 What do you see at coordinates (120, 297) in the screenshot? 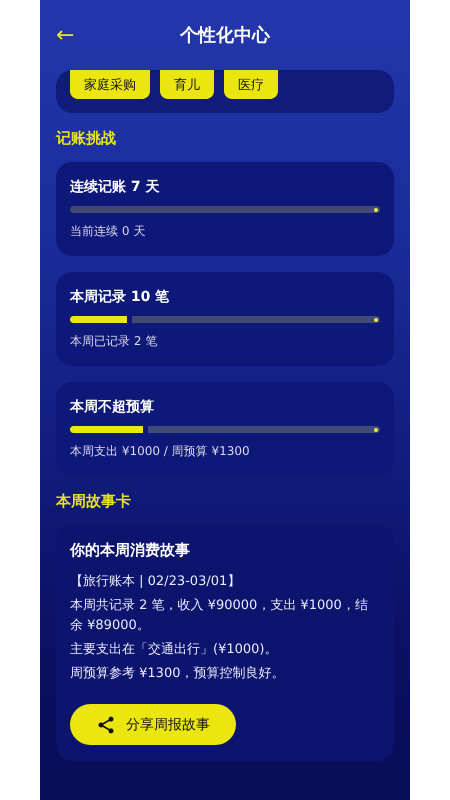
I see `challenge-title: 本周记录 10 笔` at bounding box center [120, 297].